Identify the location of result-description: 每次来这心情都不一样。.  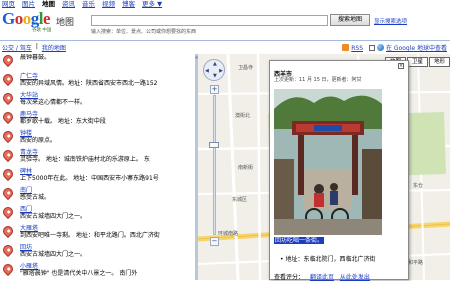
(53, 102).